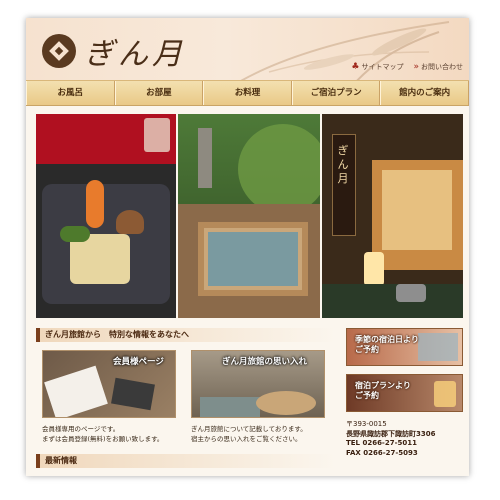 The height and width of the screenshot is (500, 500). I want to click on arrow-icon: », so click(416, 67).